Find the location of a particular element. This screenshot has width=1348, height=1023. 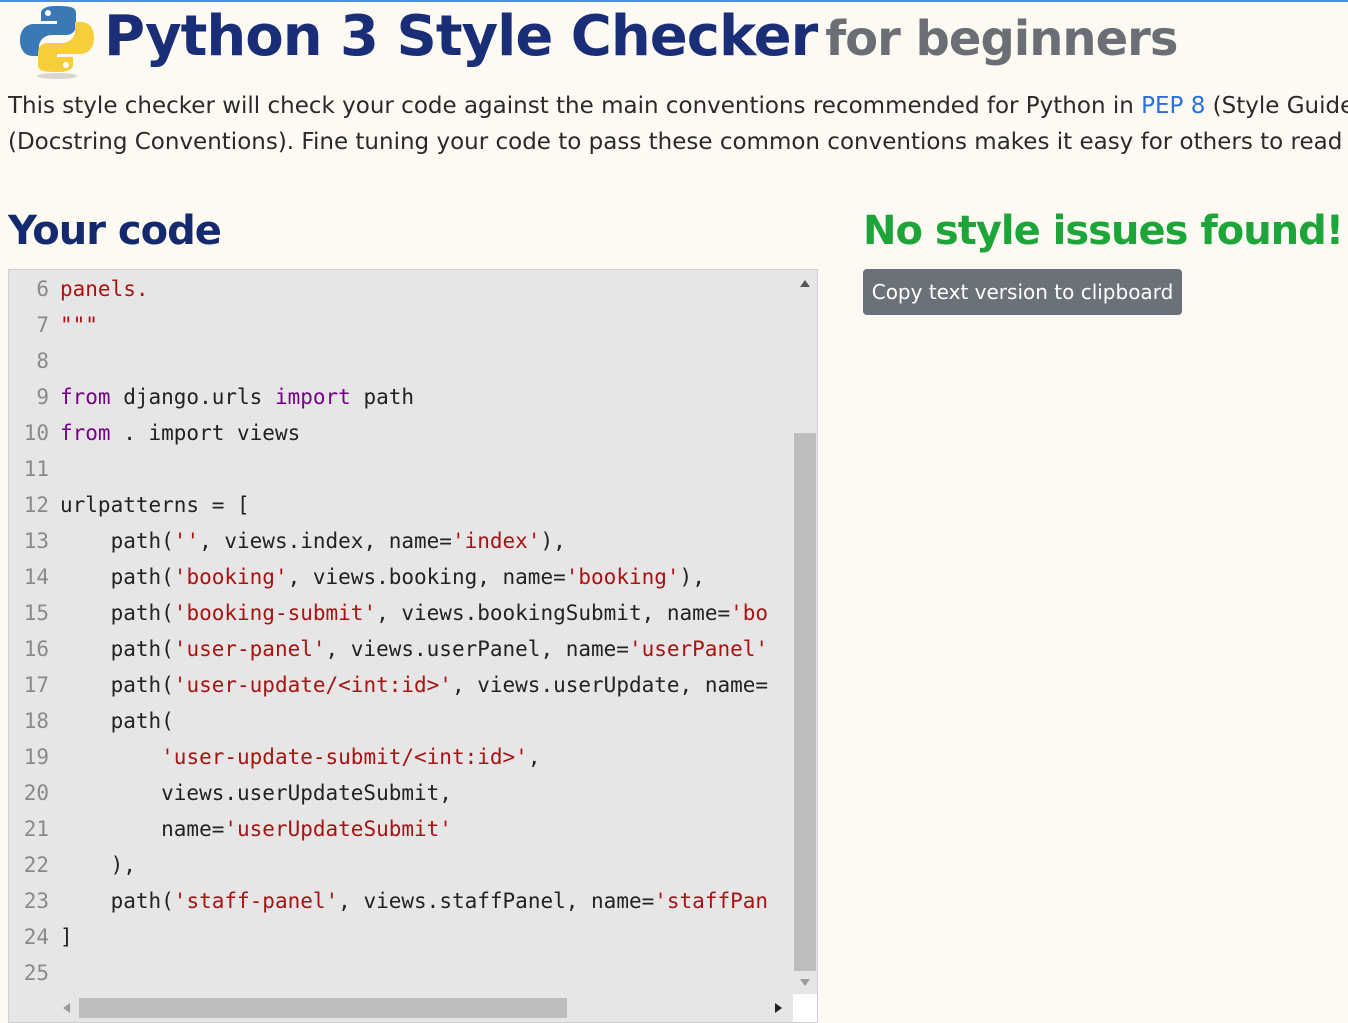

result-heading: No style issues found! is located at coordinates (1103, 231).